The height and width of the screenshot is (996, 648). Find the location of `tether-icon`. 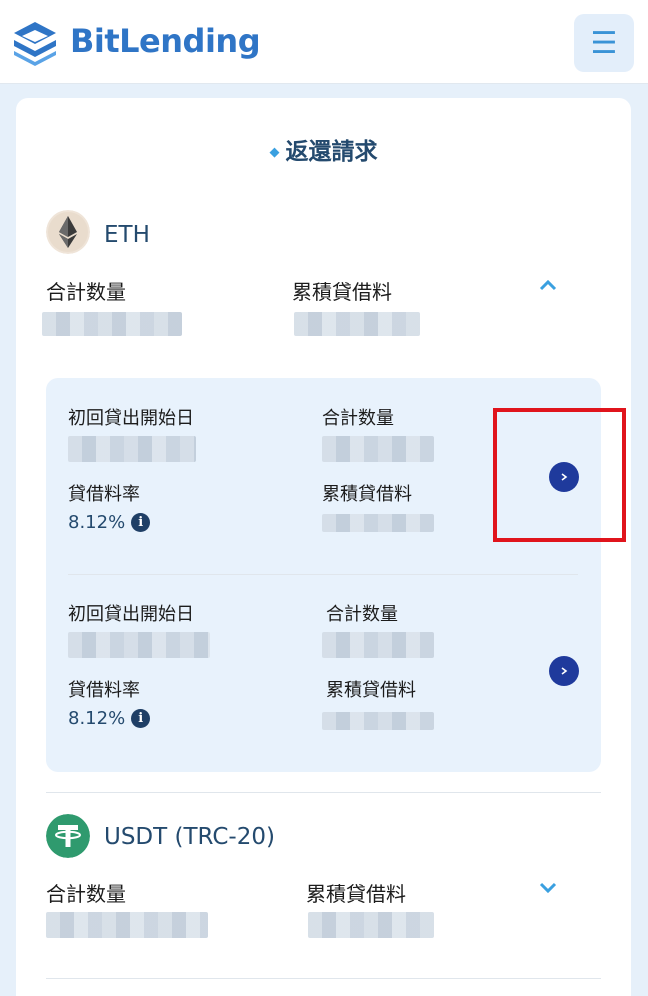

tether-icon is located at coordinates (68, 836).